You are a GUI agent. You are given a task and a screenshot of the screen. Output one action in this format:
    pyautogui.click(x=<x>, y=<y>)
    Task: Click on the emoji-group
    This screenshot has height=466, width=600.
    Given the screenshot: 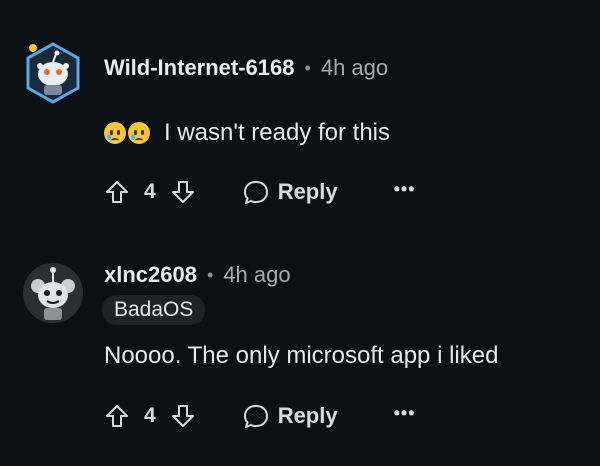 What is the action you would take?
    pyautogui.click(x=128, y=133)
    